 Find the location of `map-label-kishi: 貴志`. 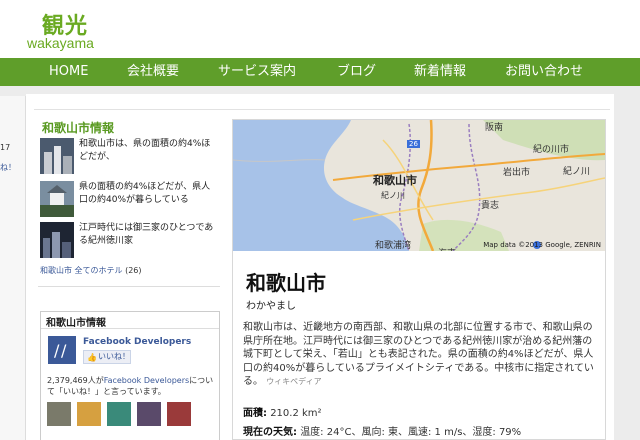

map-label-kishi: 貴志 is located at coordinates (490, 206).